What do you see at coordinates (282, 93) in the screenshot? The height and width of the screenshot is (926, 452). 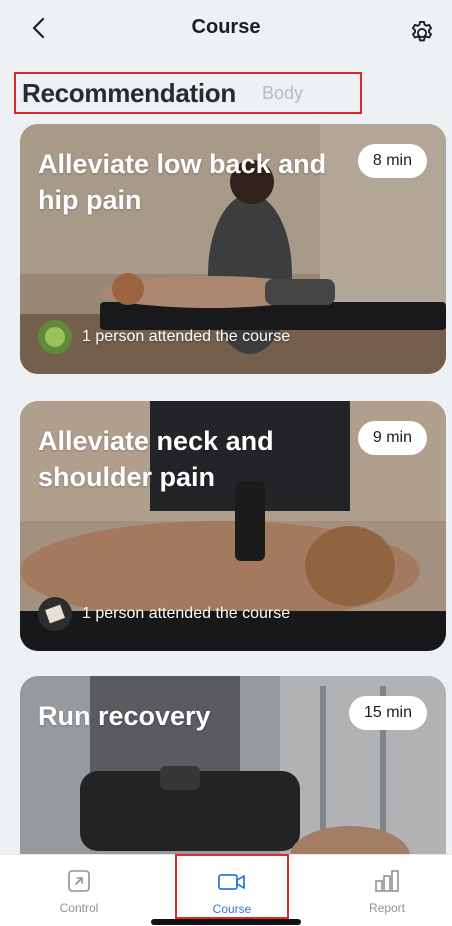 I see `segment-body: Body` at bounding box center [282, 93].